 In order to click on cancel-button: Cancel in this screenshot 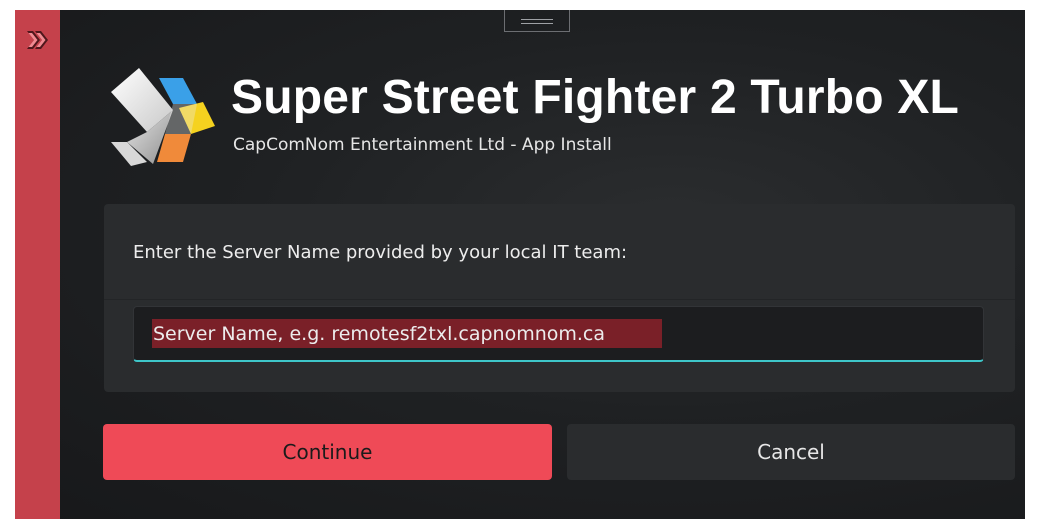, I will do `click(791, 452)`.